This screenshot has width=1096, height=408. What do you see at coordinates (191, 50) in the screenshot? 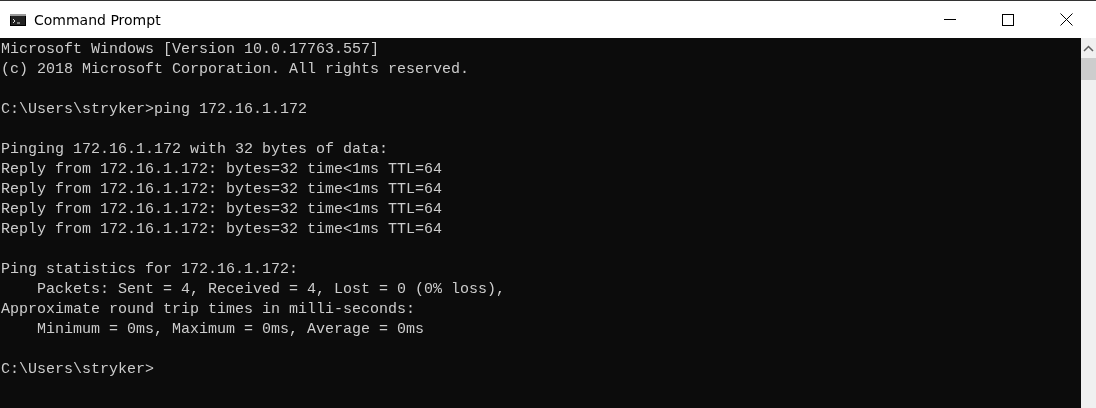
I see `console-line: Microsoft Windows [Version 10.0.17763.557]` at bounding box center [191, 50].